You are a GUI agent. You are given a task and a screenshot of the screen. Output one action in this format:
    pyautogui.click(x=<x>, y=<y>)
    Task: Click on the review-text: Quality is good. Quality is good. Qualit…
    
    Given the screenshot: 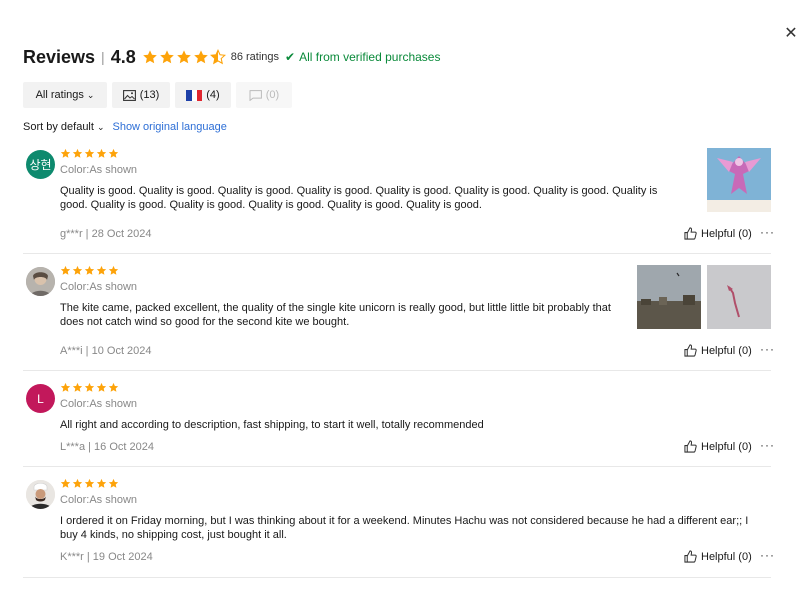 What is the action you would take?
    pyautogui.click(x=359, y=198)
    